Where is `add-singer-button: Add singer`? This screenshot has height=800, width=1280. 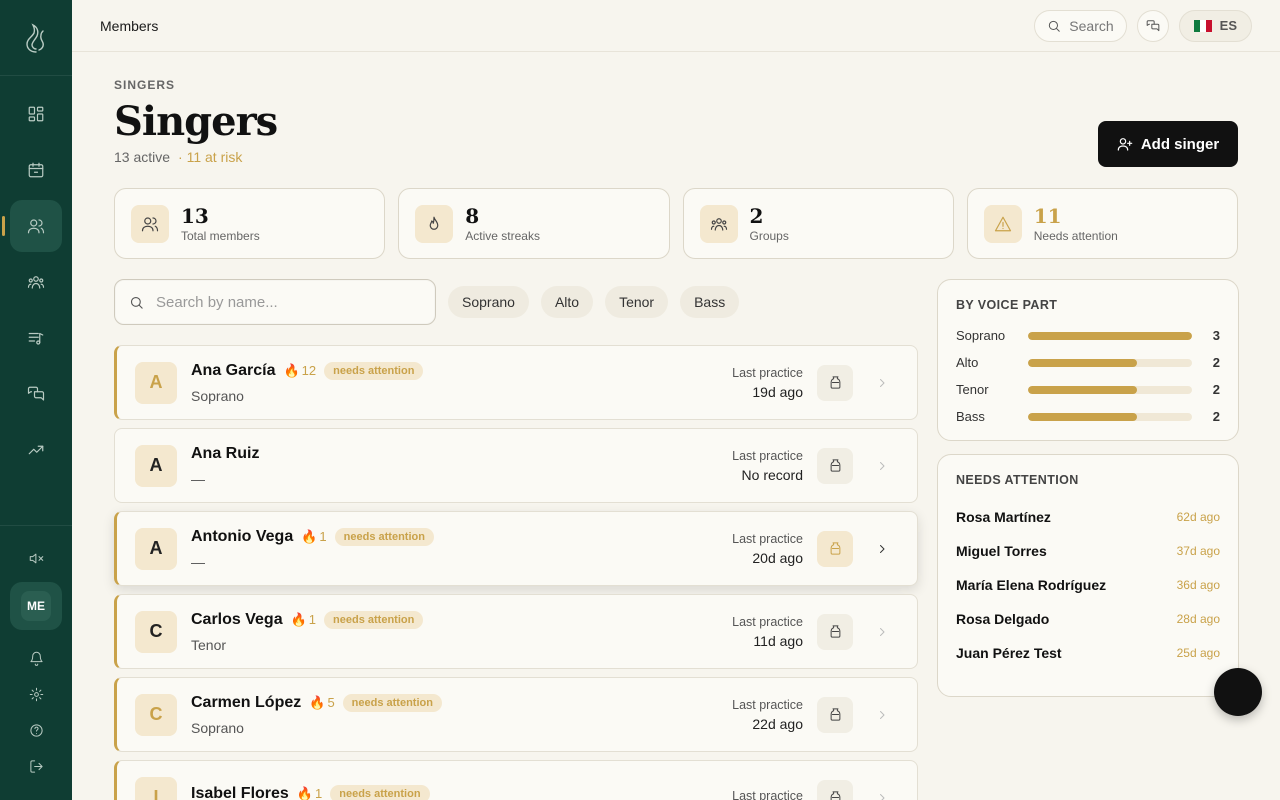 add-singer-button: Add singer is located at coordinates (1168, 144).